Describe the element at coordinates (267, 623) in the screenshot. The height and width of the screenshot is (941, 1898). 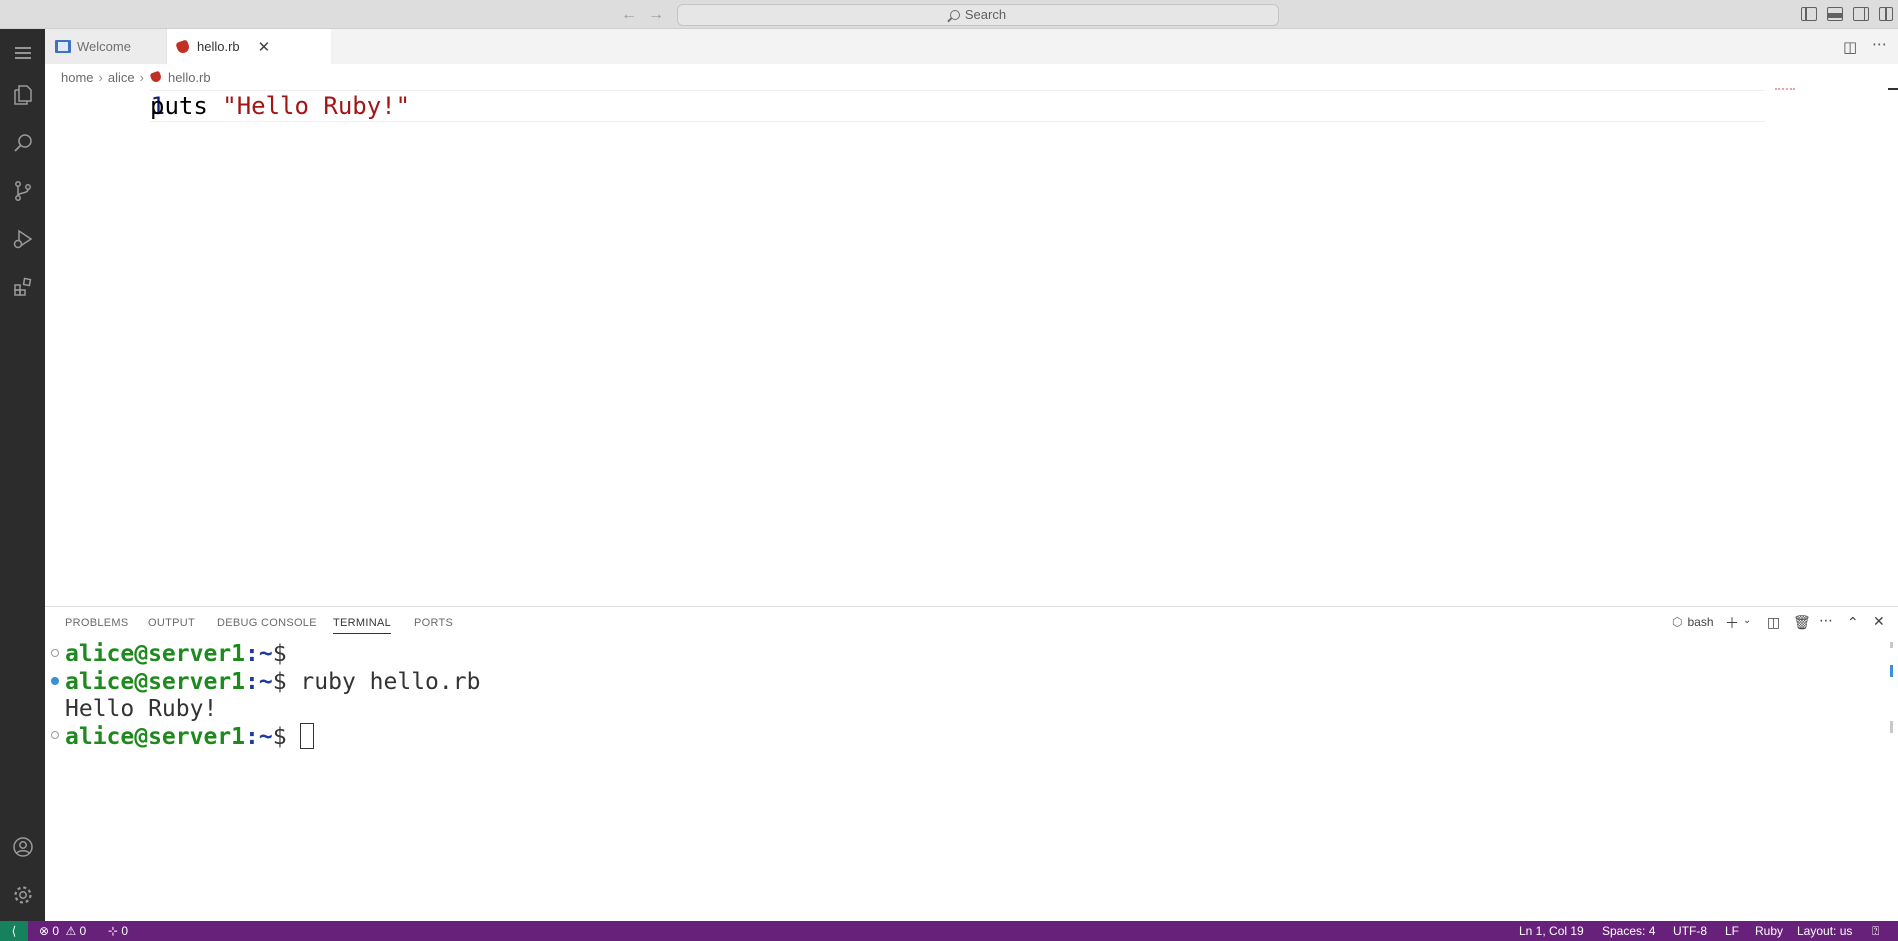
I see `tab-debug-console: DEBUG CONSOLE` at that location.